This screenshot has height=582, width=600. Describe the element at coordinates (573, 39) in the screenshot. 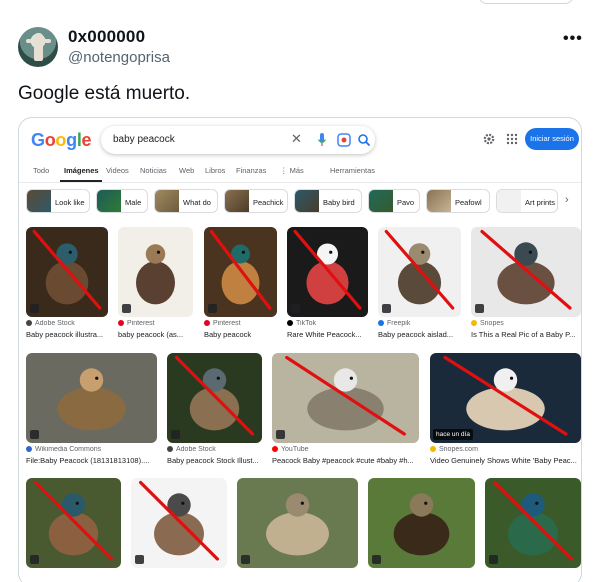

I see `more-horizontal-icon: •••` at that location.